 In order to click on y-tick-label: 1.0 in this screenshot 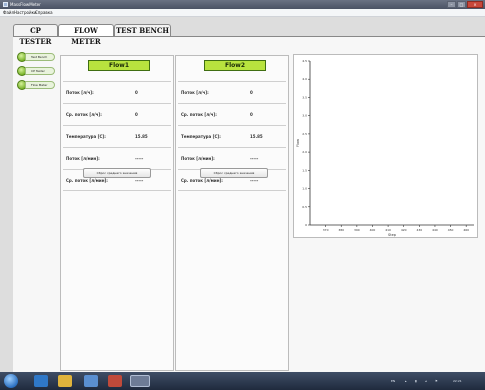, I will do `click(304, 189)`.